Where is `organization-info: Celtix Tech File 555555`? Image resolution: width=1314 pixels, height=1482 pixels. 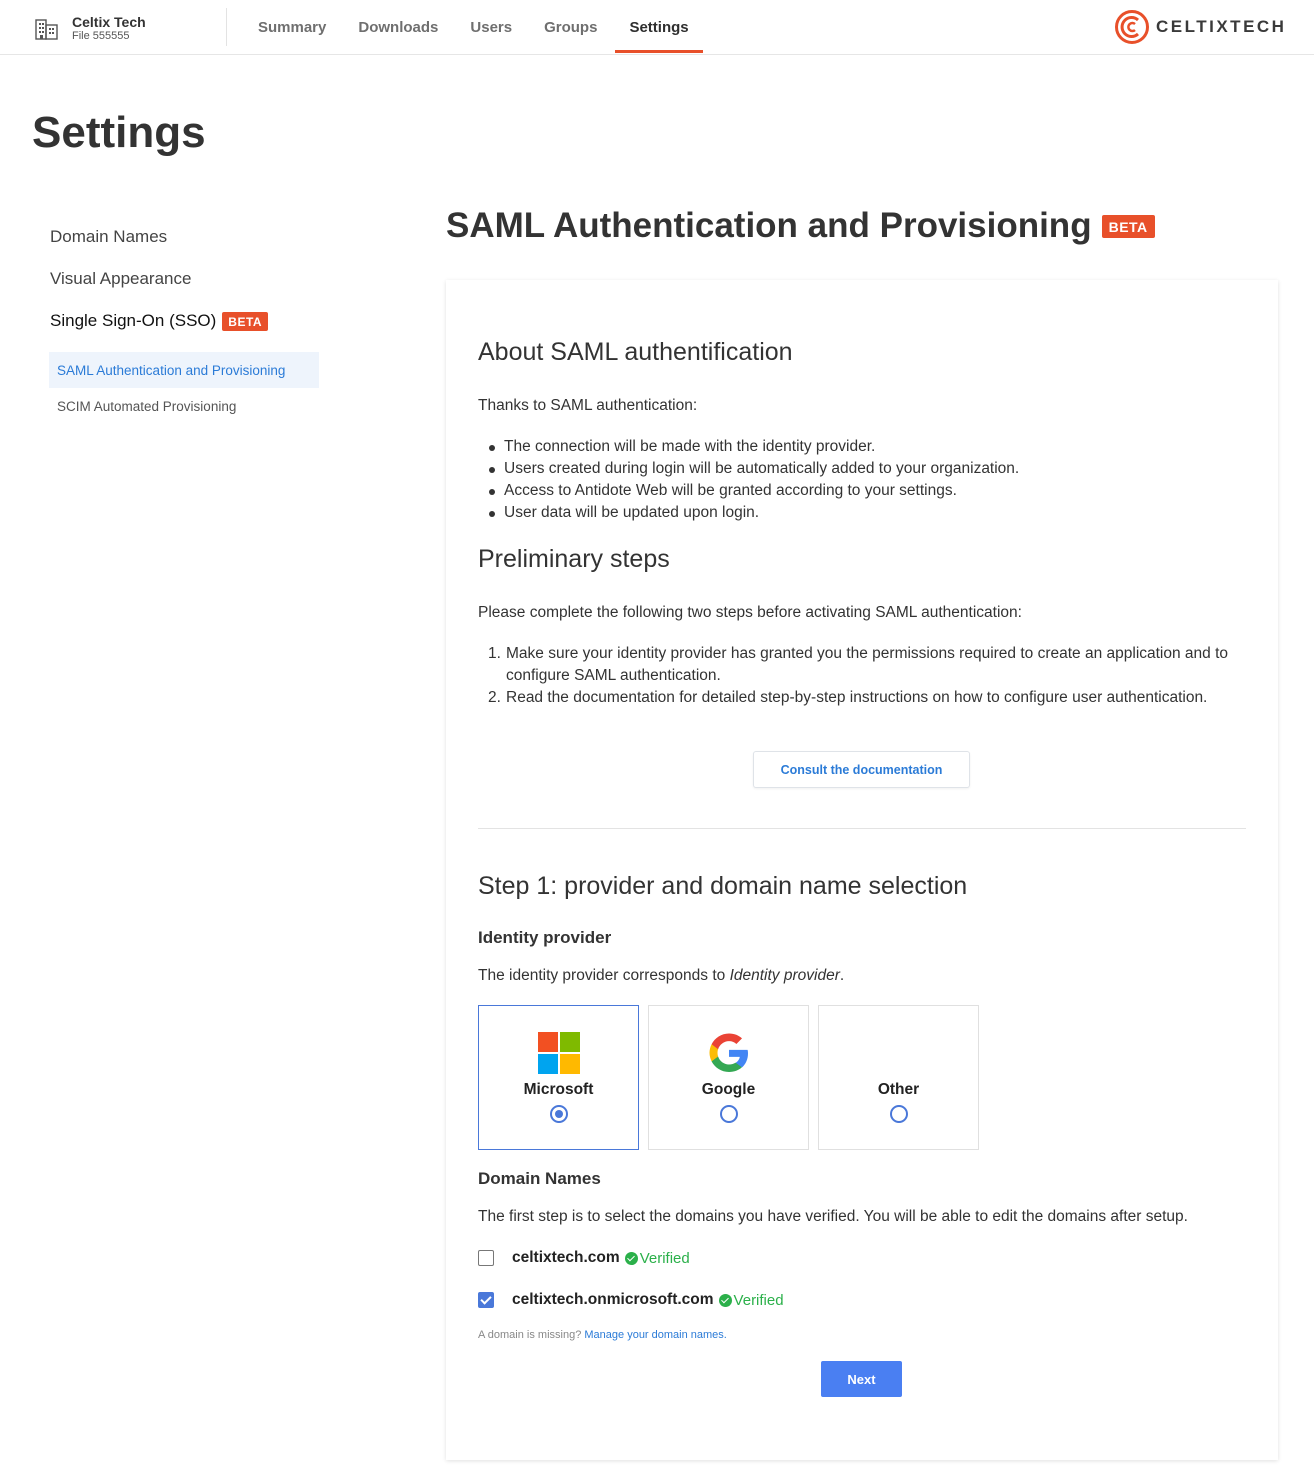
organization-info: Celtix Tech File 555555 is located at coordinates (90, 28).